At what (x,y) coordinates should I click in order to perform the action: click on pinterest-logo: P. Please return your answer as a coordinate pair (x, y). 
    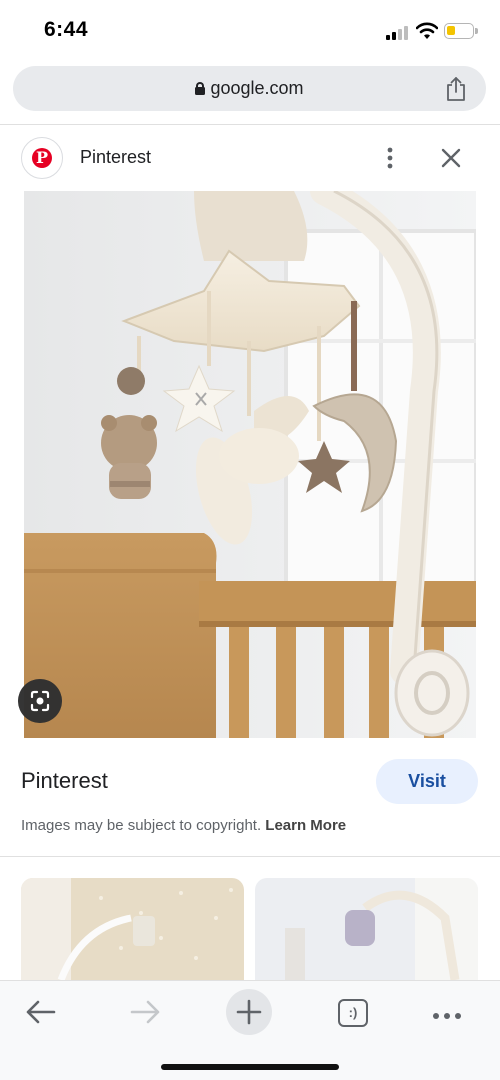
    Looking at the image, I should click on (42, 158).